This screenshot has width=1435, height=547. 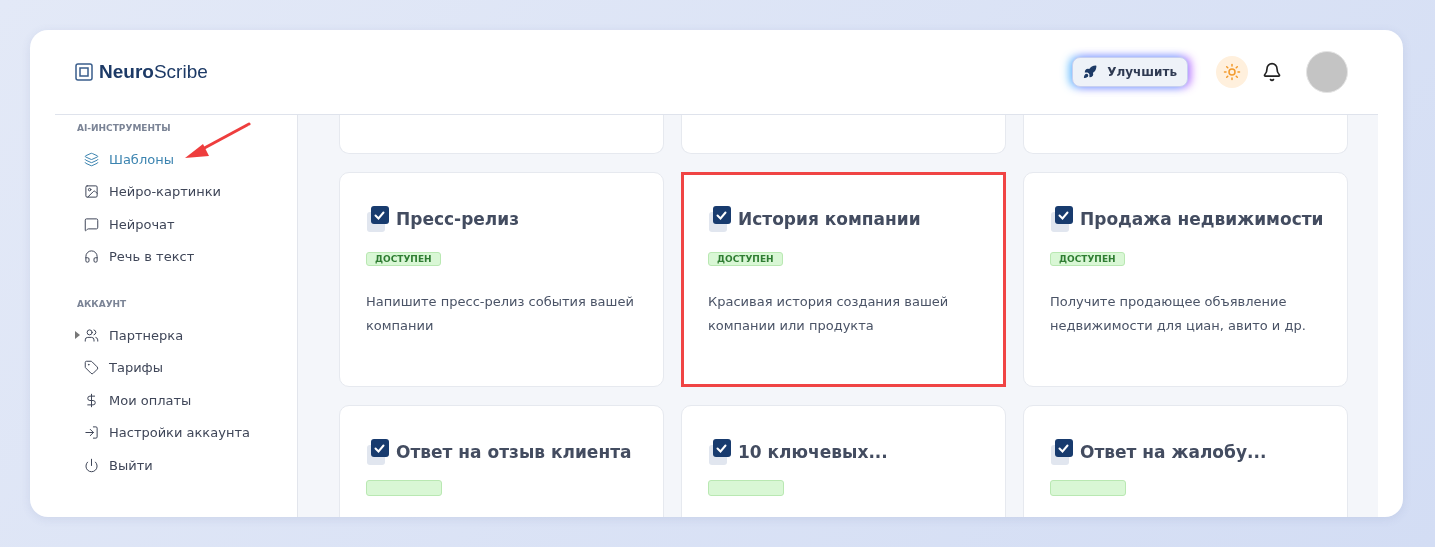 I want to click on sidebar-item: Речь в текст, so click(x=187, y=256).